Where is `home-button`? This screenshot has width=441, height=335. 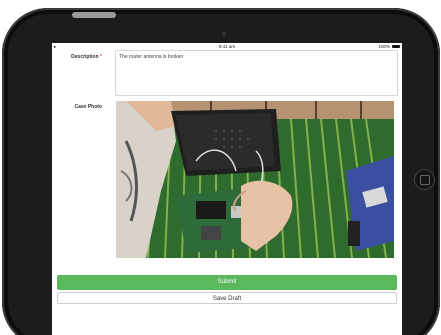
home-button is located at coordinates (424, 179).